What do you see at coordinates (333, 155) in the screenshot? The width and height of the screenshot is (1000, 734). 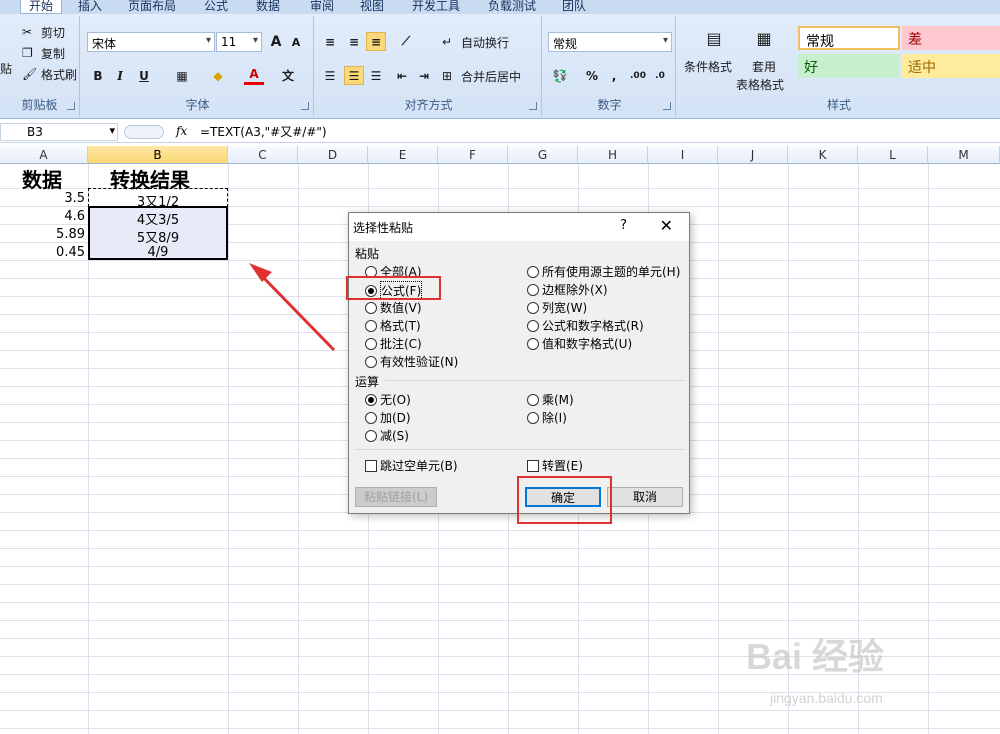 I see `column-header: D` at bounding box center [333, 155].